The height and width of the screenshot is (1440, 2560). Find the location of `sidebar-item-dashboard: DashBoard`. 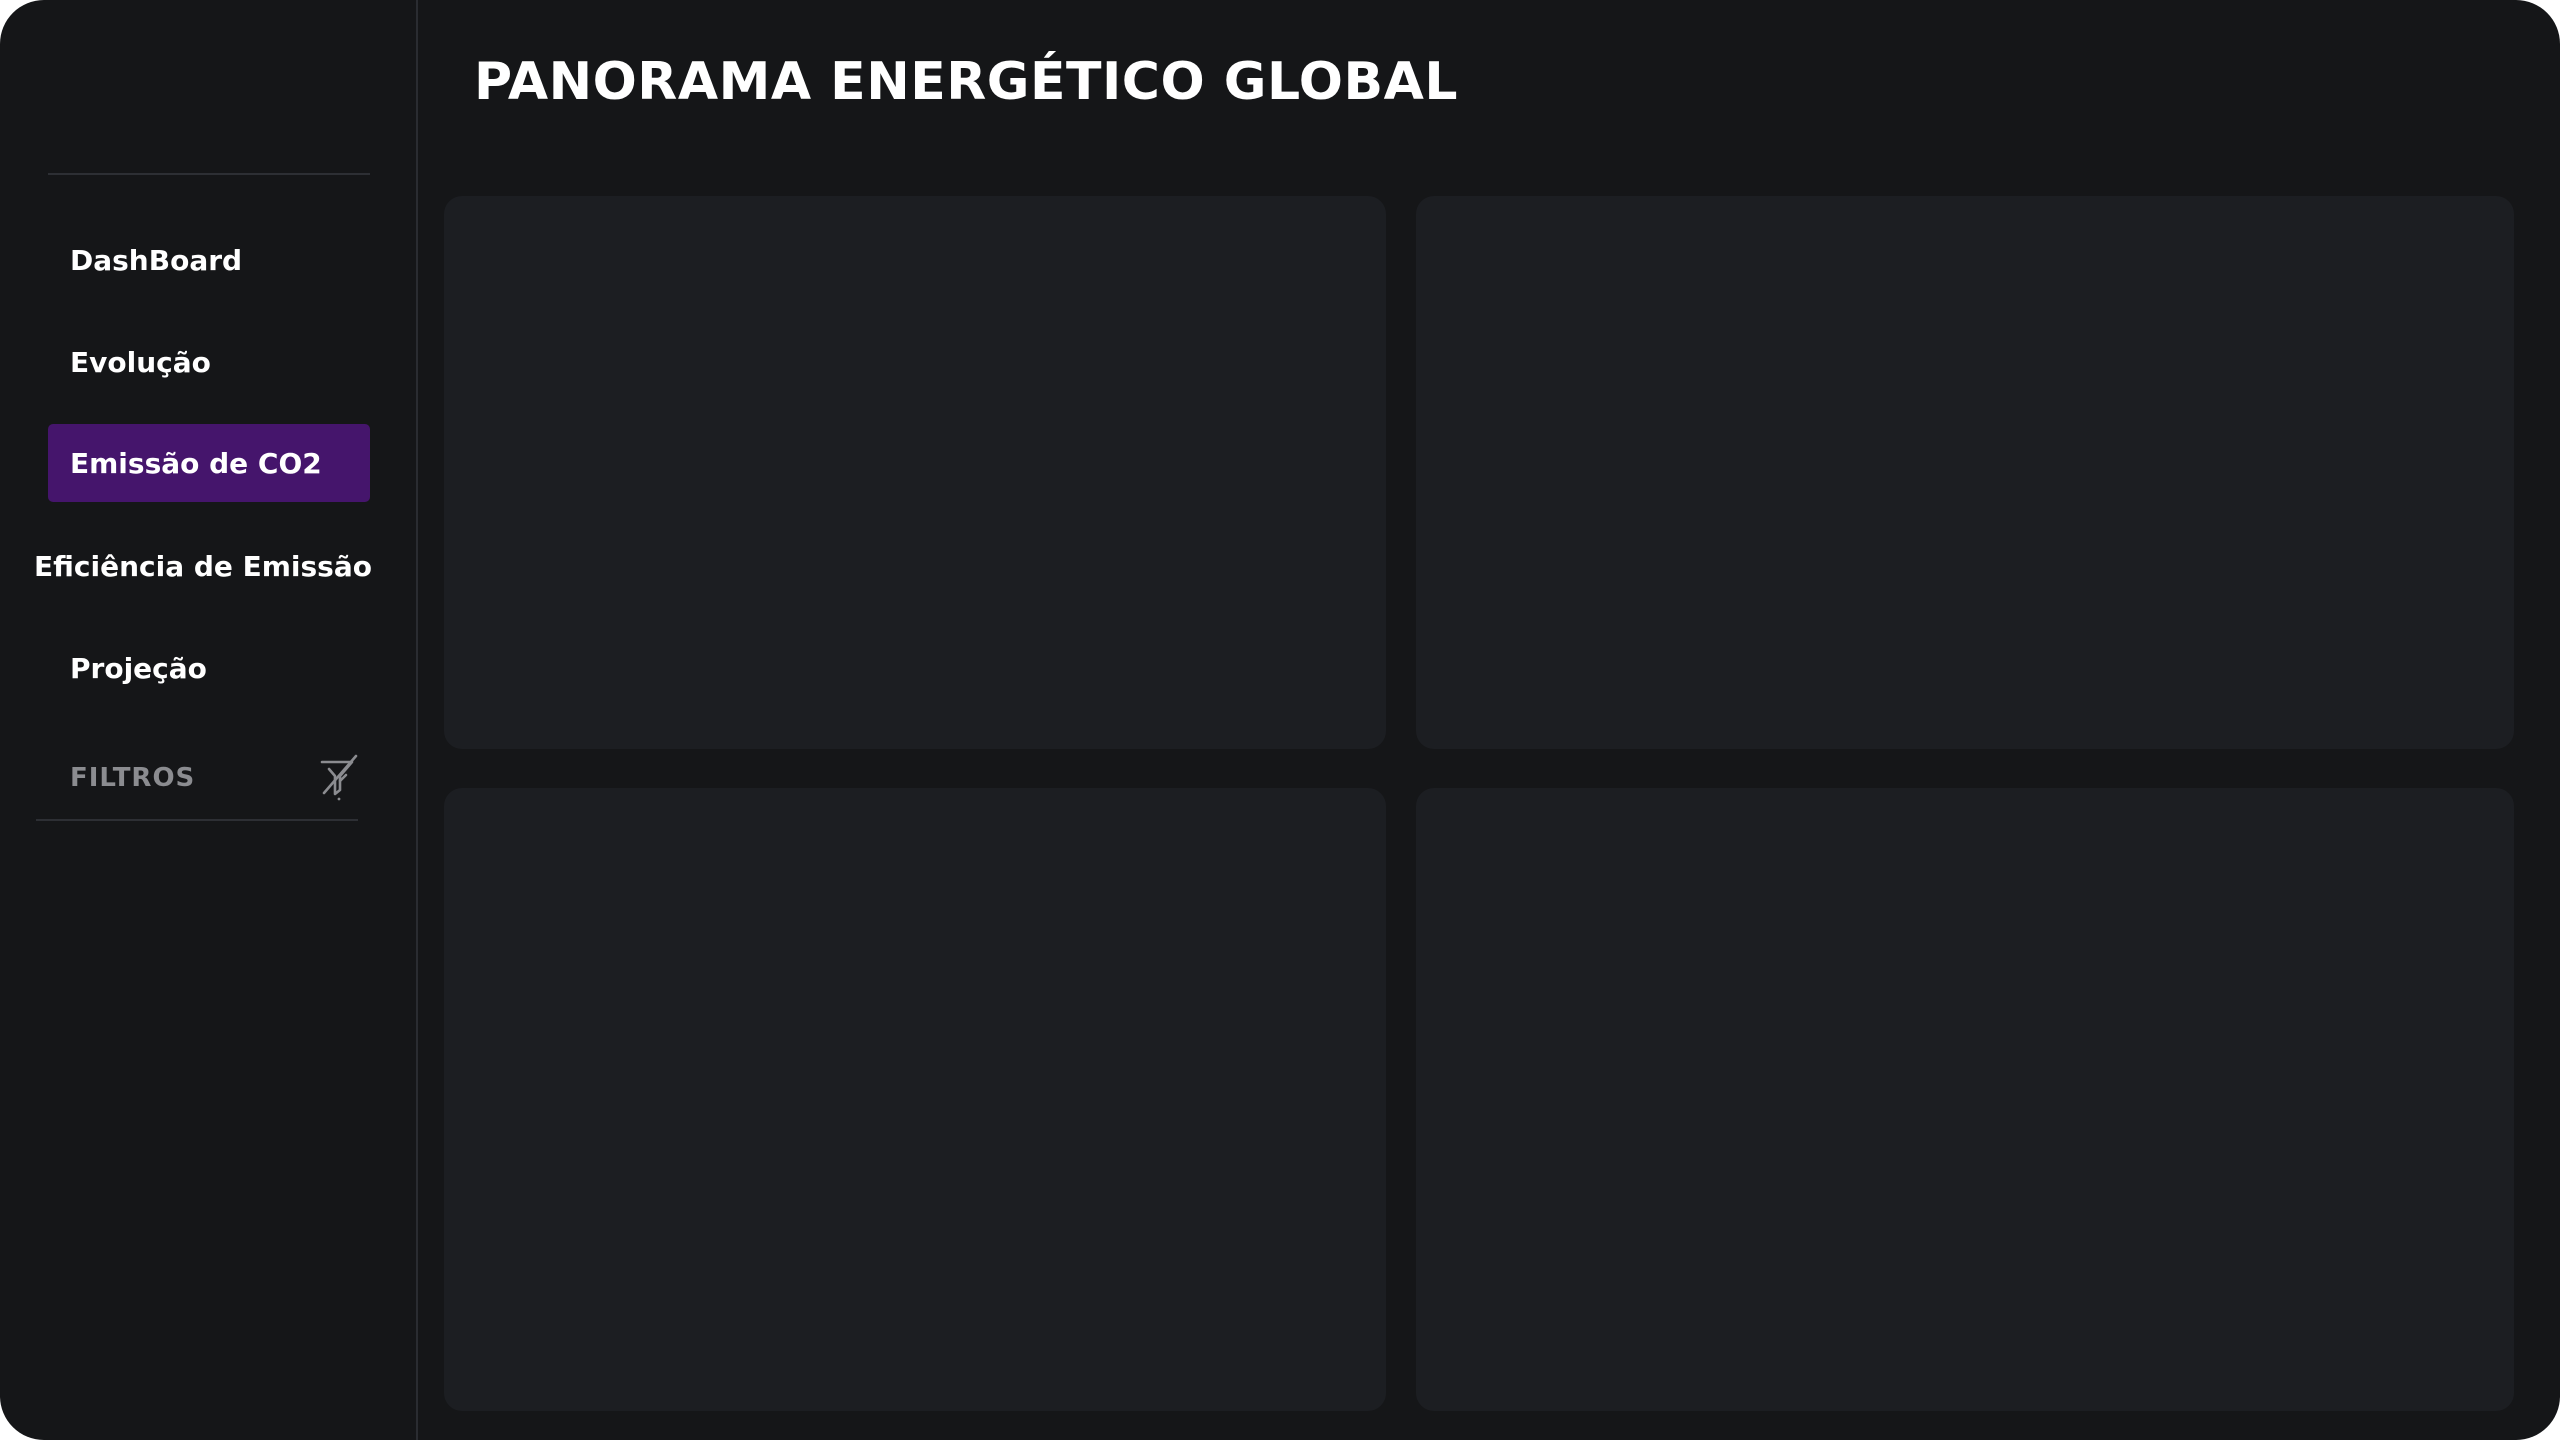

sidebar-item-dashboard: DashBoard is located at coordinates (209, 260).